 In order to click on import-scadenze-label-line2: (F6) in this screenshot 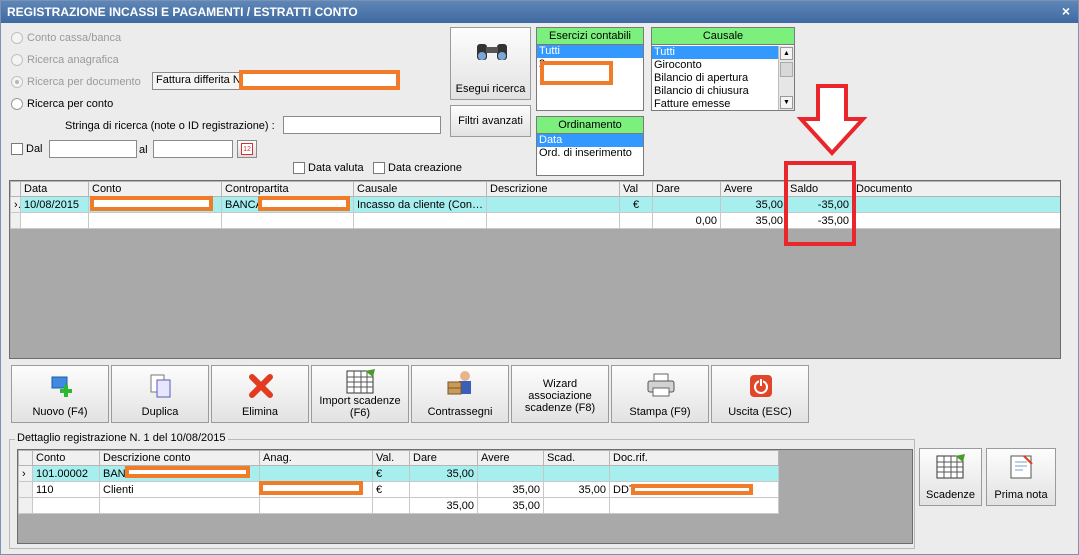, I will do `click(360, 413)`.